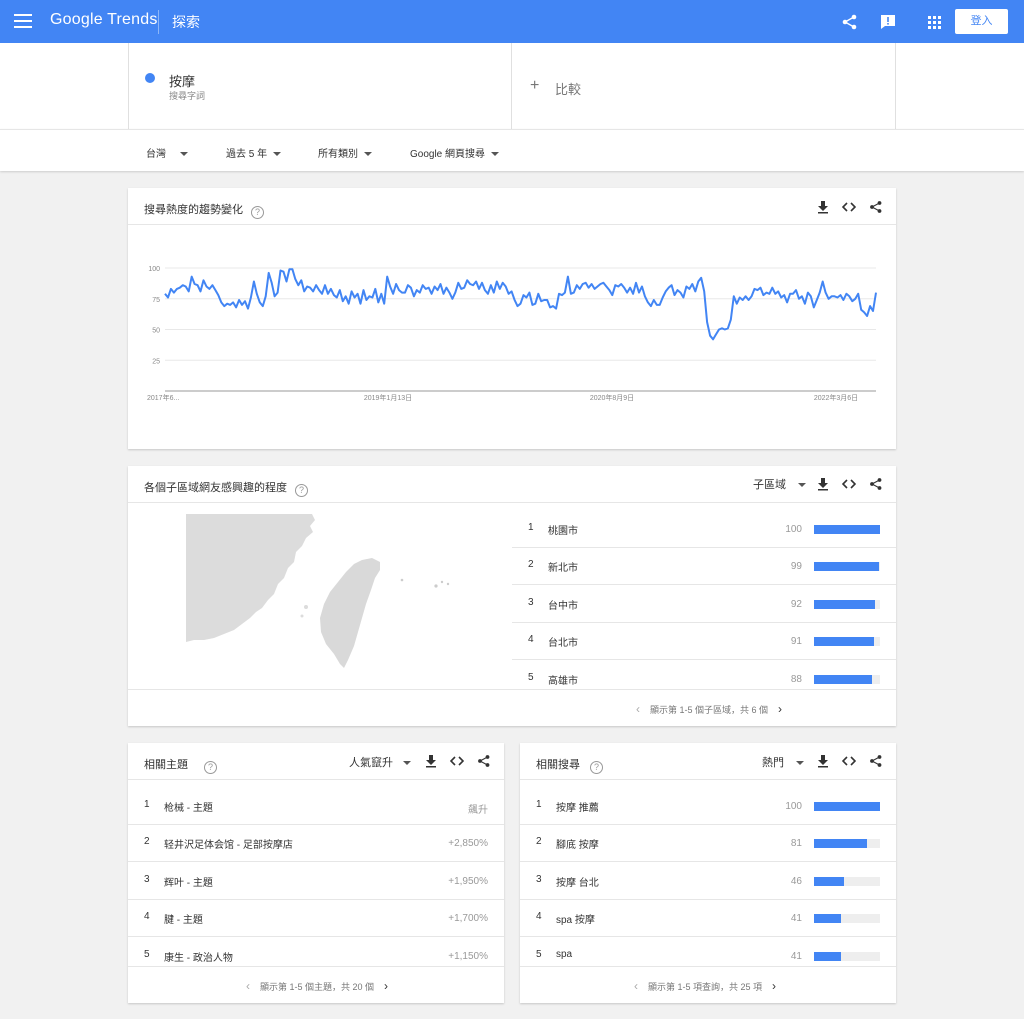 This screenshot has width=1024, height=1019. I want to click on row-link: spa 按摩, so click(575, 918).